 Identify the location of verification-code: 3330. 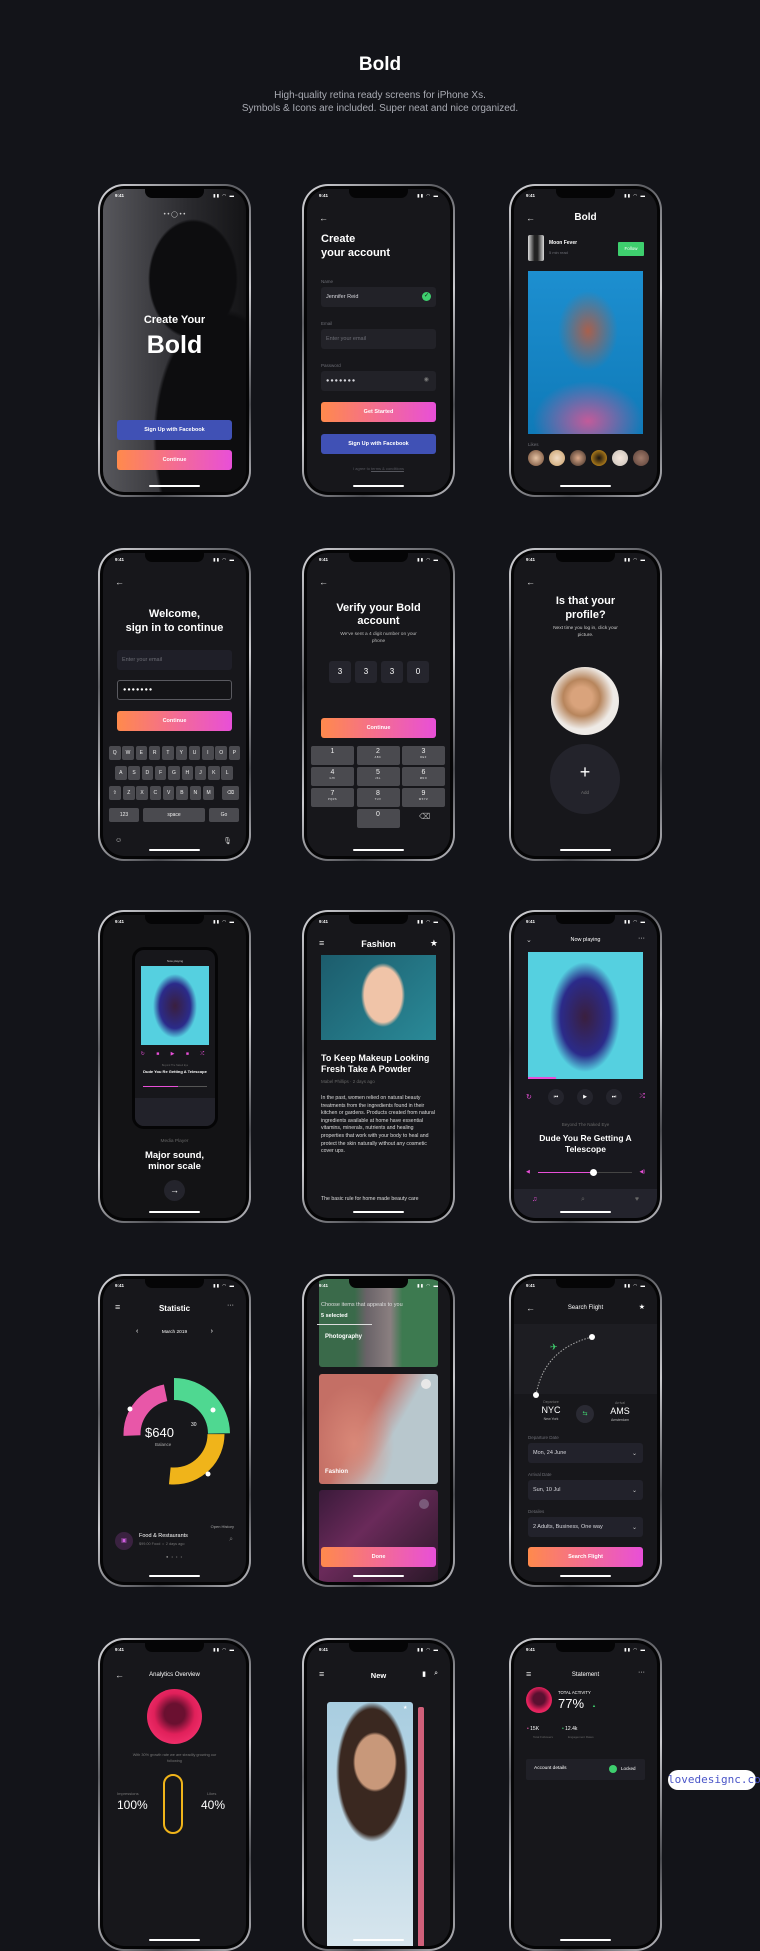
(379, 672).